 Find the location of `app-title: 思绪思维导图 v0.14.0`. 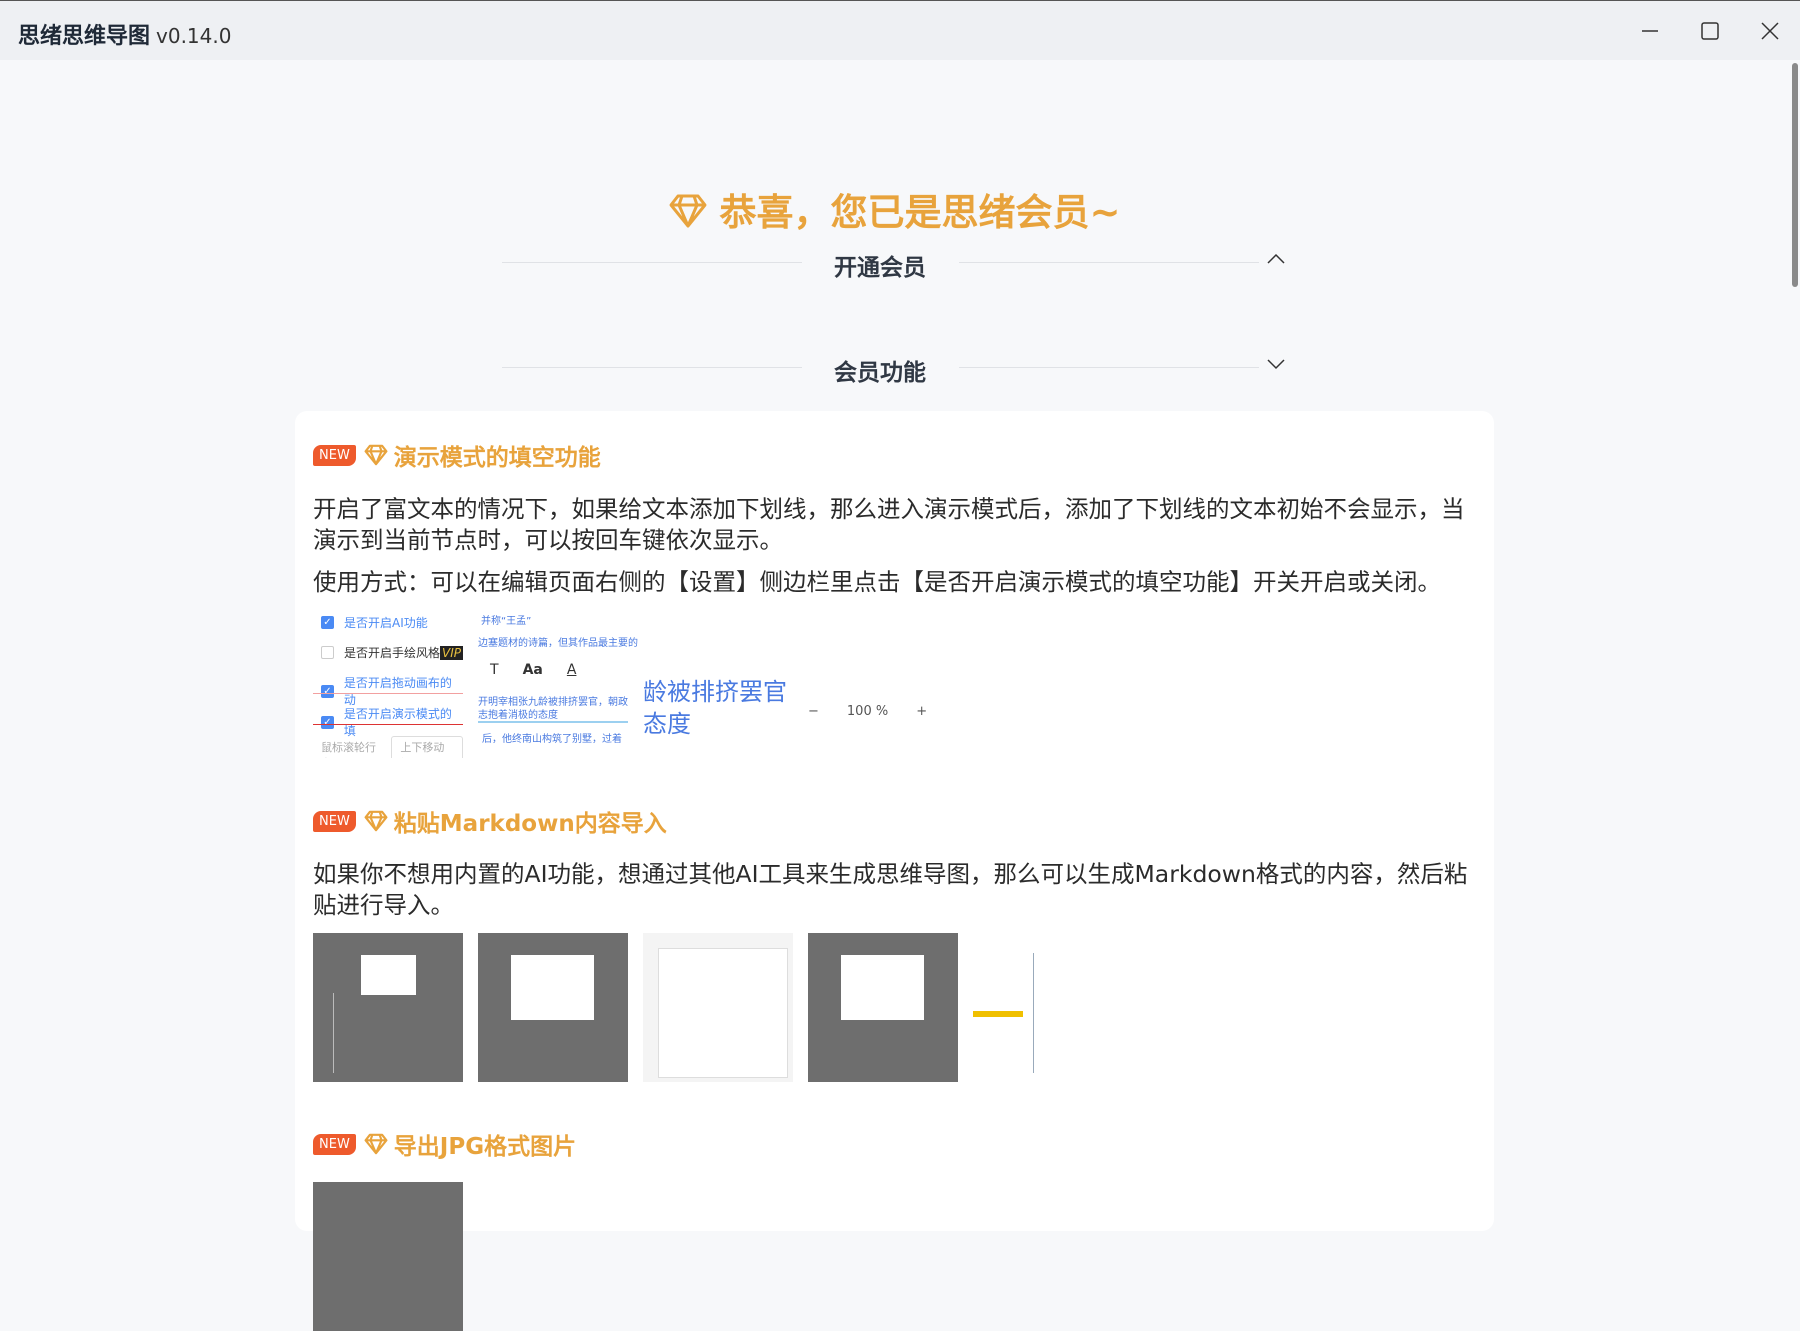

app-title: 思绪思维导图 v0.14.0 is located at coordinates (124, 34).